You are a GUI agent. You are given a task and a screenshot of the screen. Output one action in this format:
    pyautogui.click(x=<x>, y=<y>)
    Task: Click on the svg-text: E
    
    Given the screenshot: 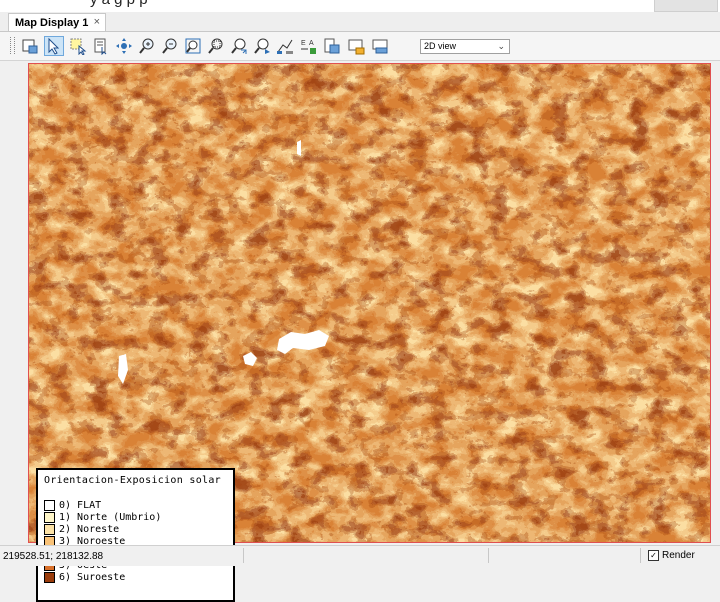 What is the action you would take?
    pyautogui.click(x=303, y=43)
    